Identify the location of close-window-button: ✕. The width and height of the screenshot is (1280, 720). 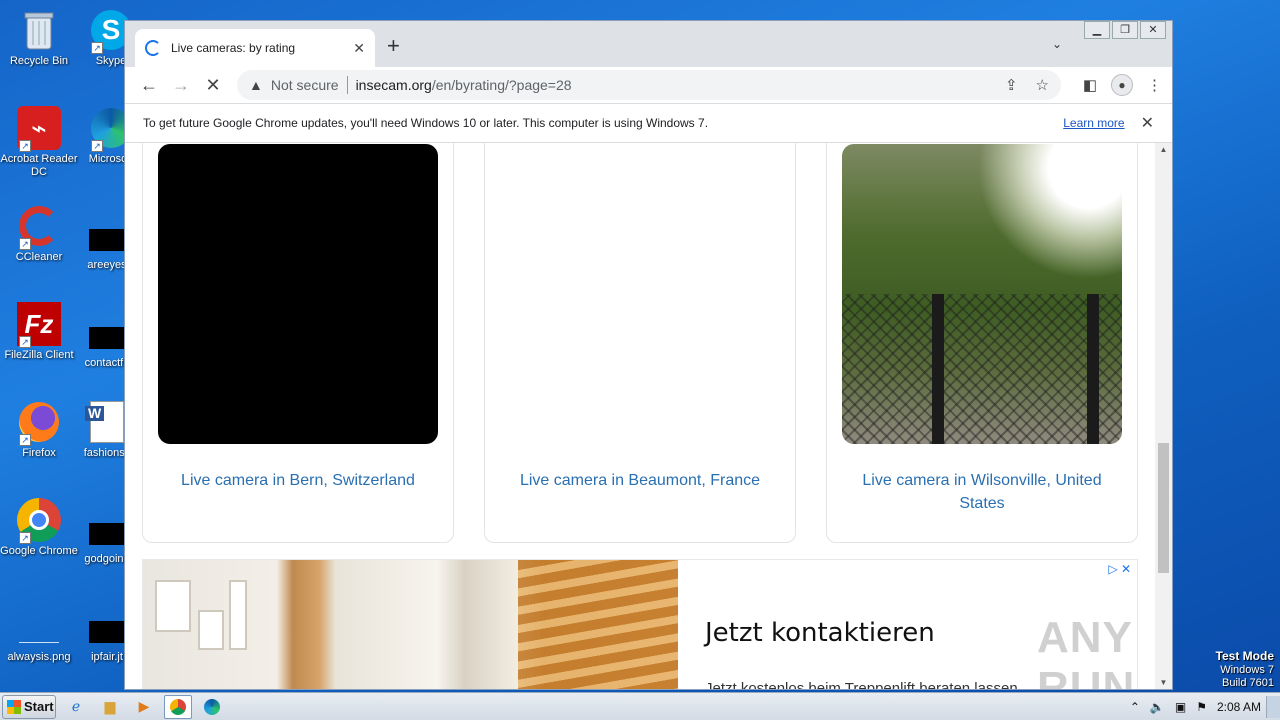
(1153, 30).